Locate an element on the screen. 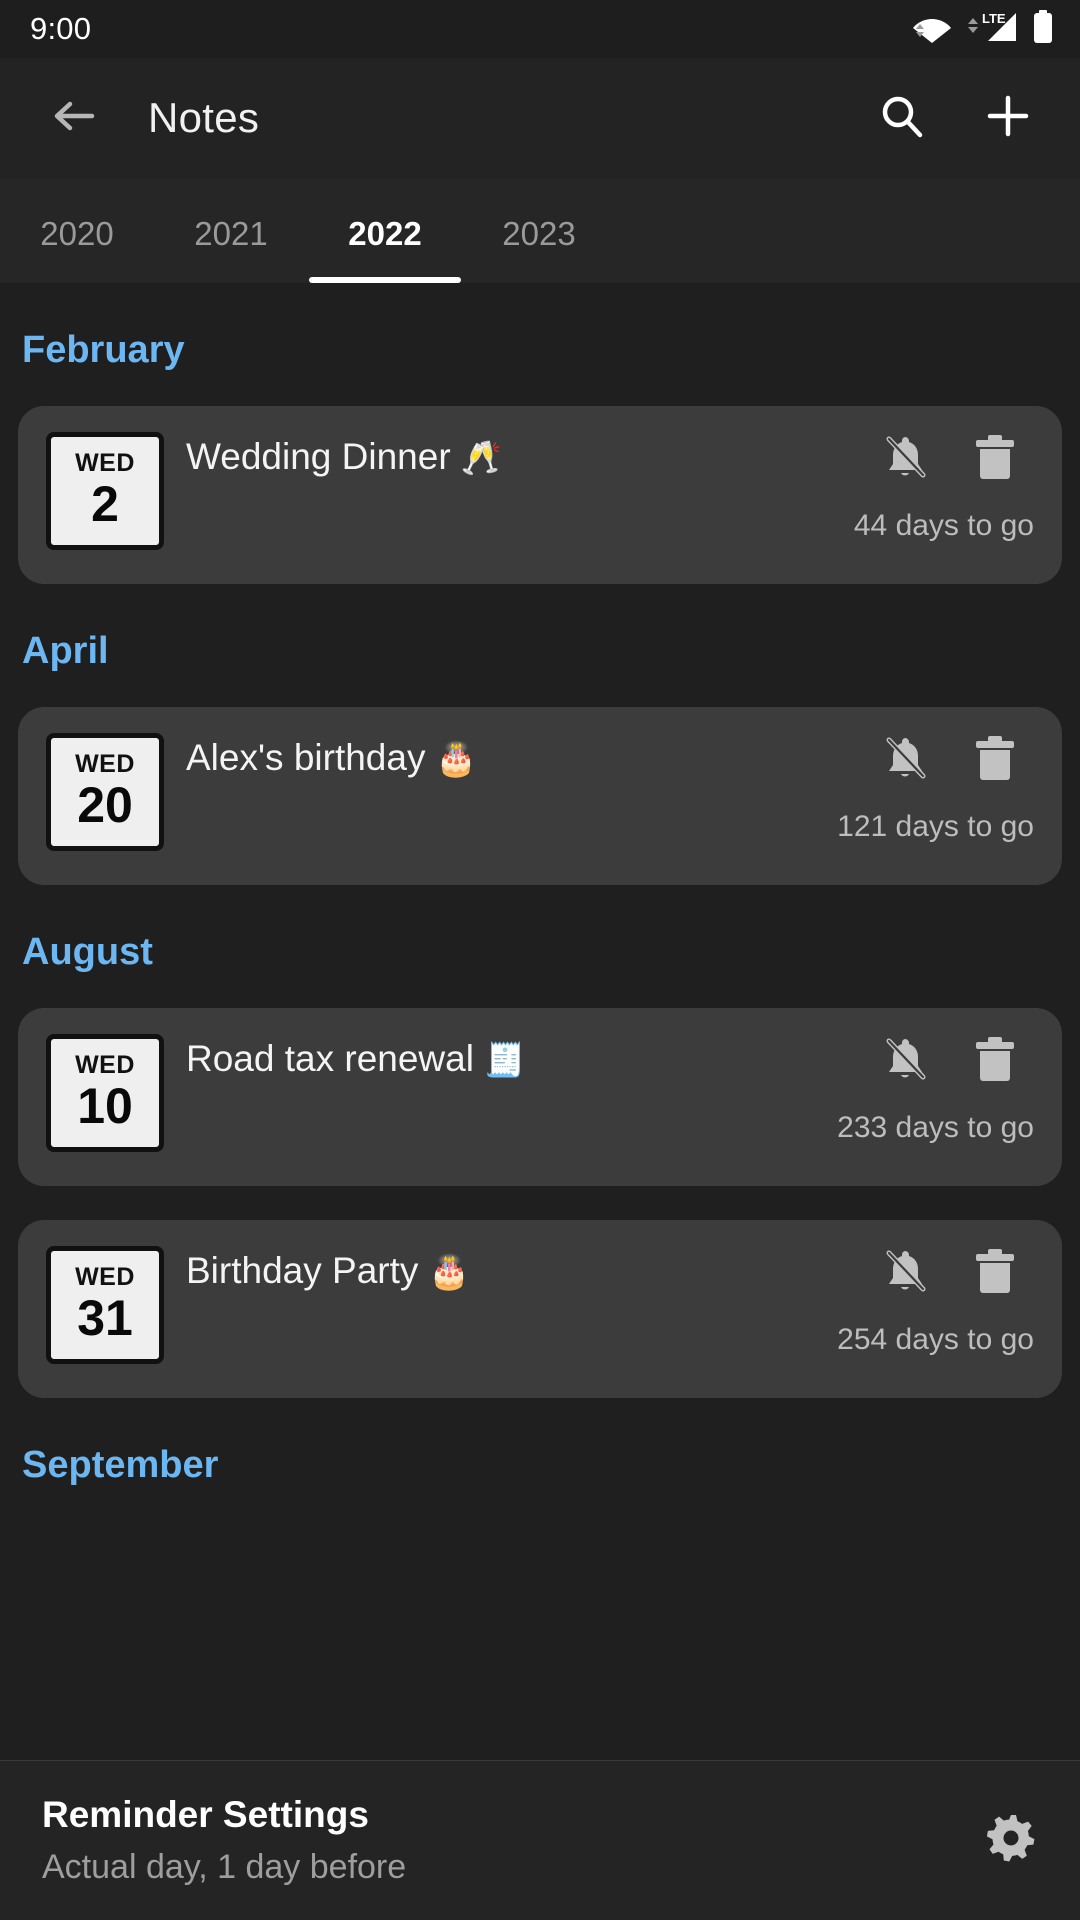 The height and width of the screenshot is (1920, 1080). note-countdown: 44 days to go is located at coordinates (943, 525).